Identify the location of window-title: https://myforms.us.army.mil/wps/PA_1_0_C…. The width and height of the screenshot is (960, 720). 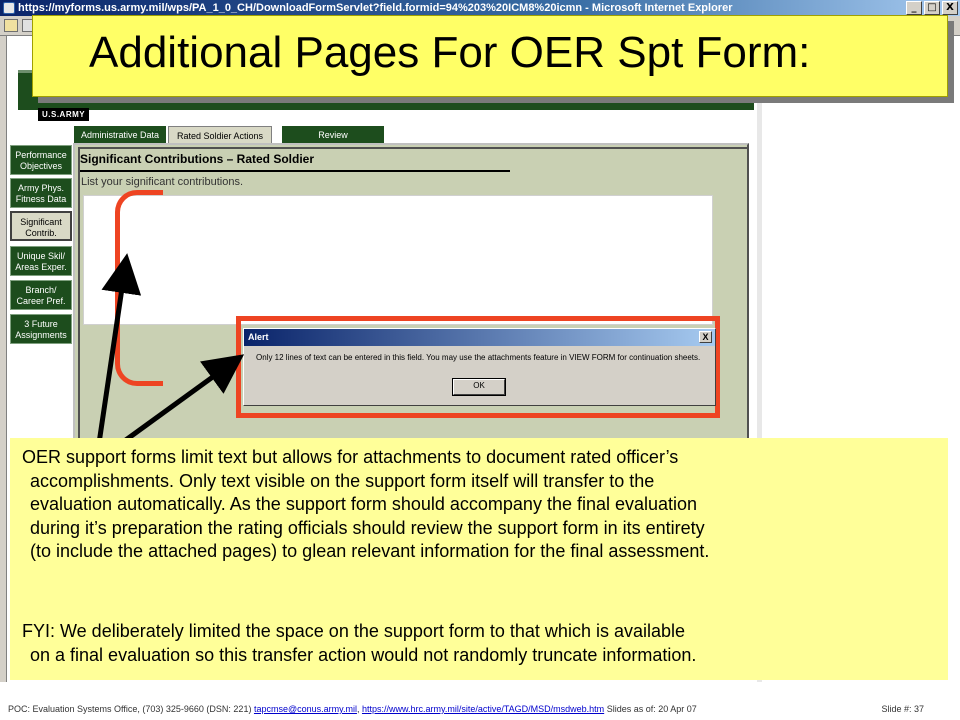
(375, 8).